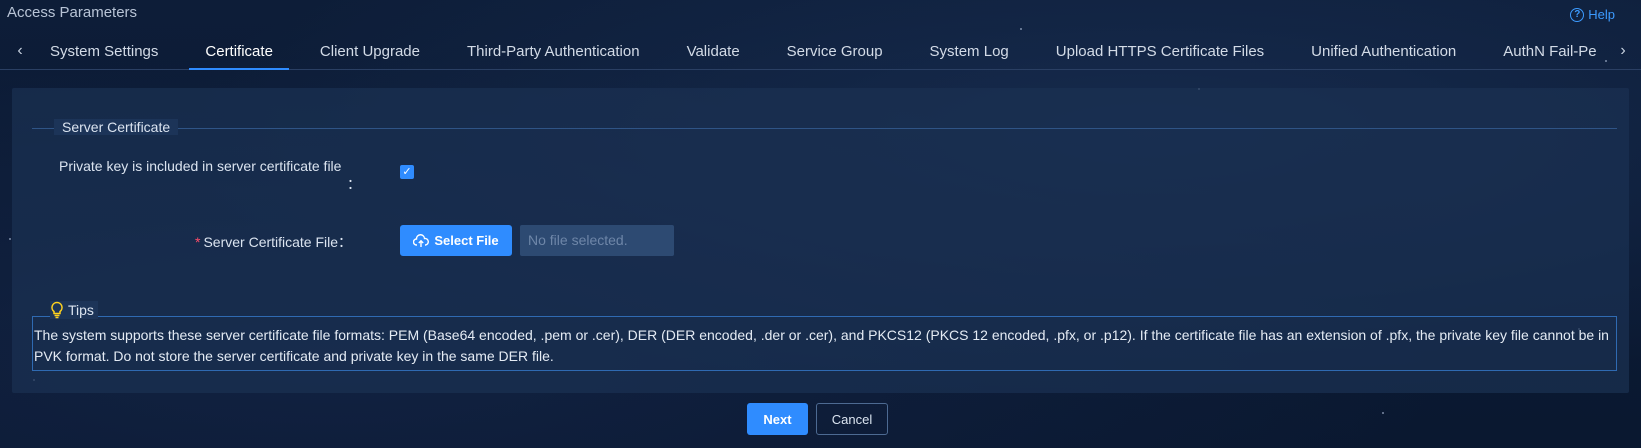  I want to click on tab-validate: Validate, so click(713, 53).